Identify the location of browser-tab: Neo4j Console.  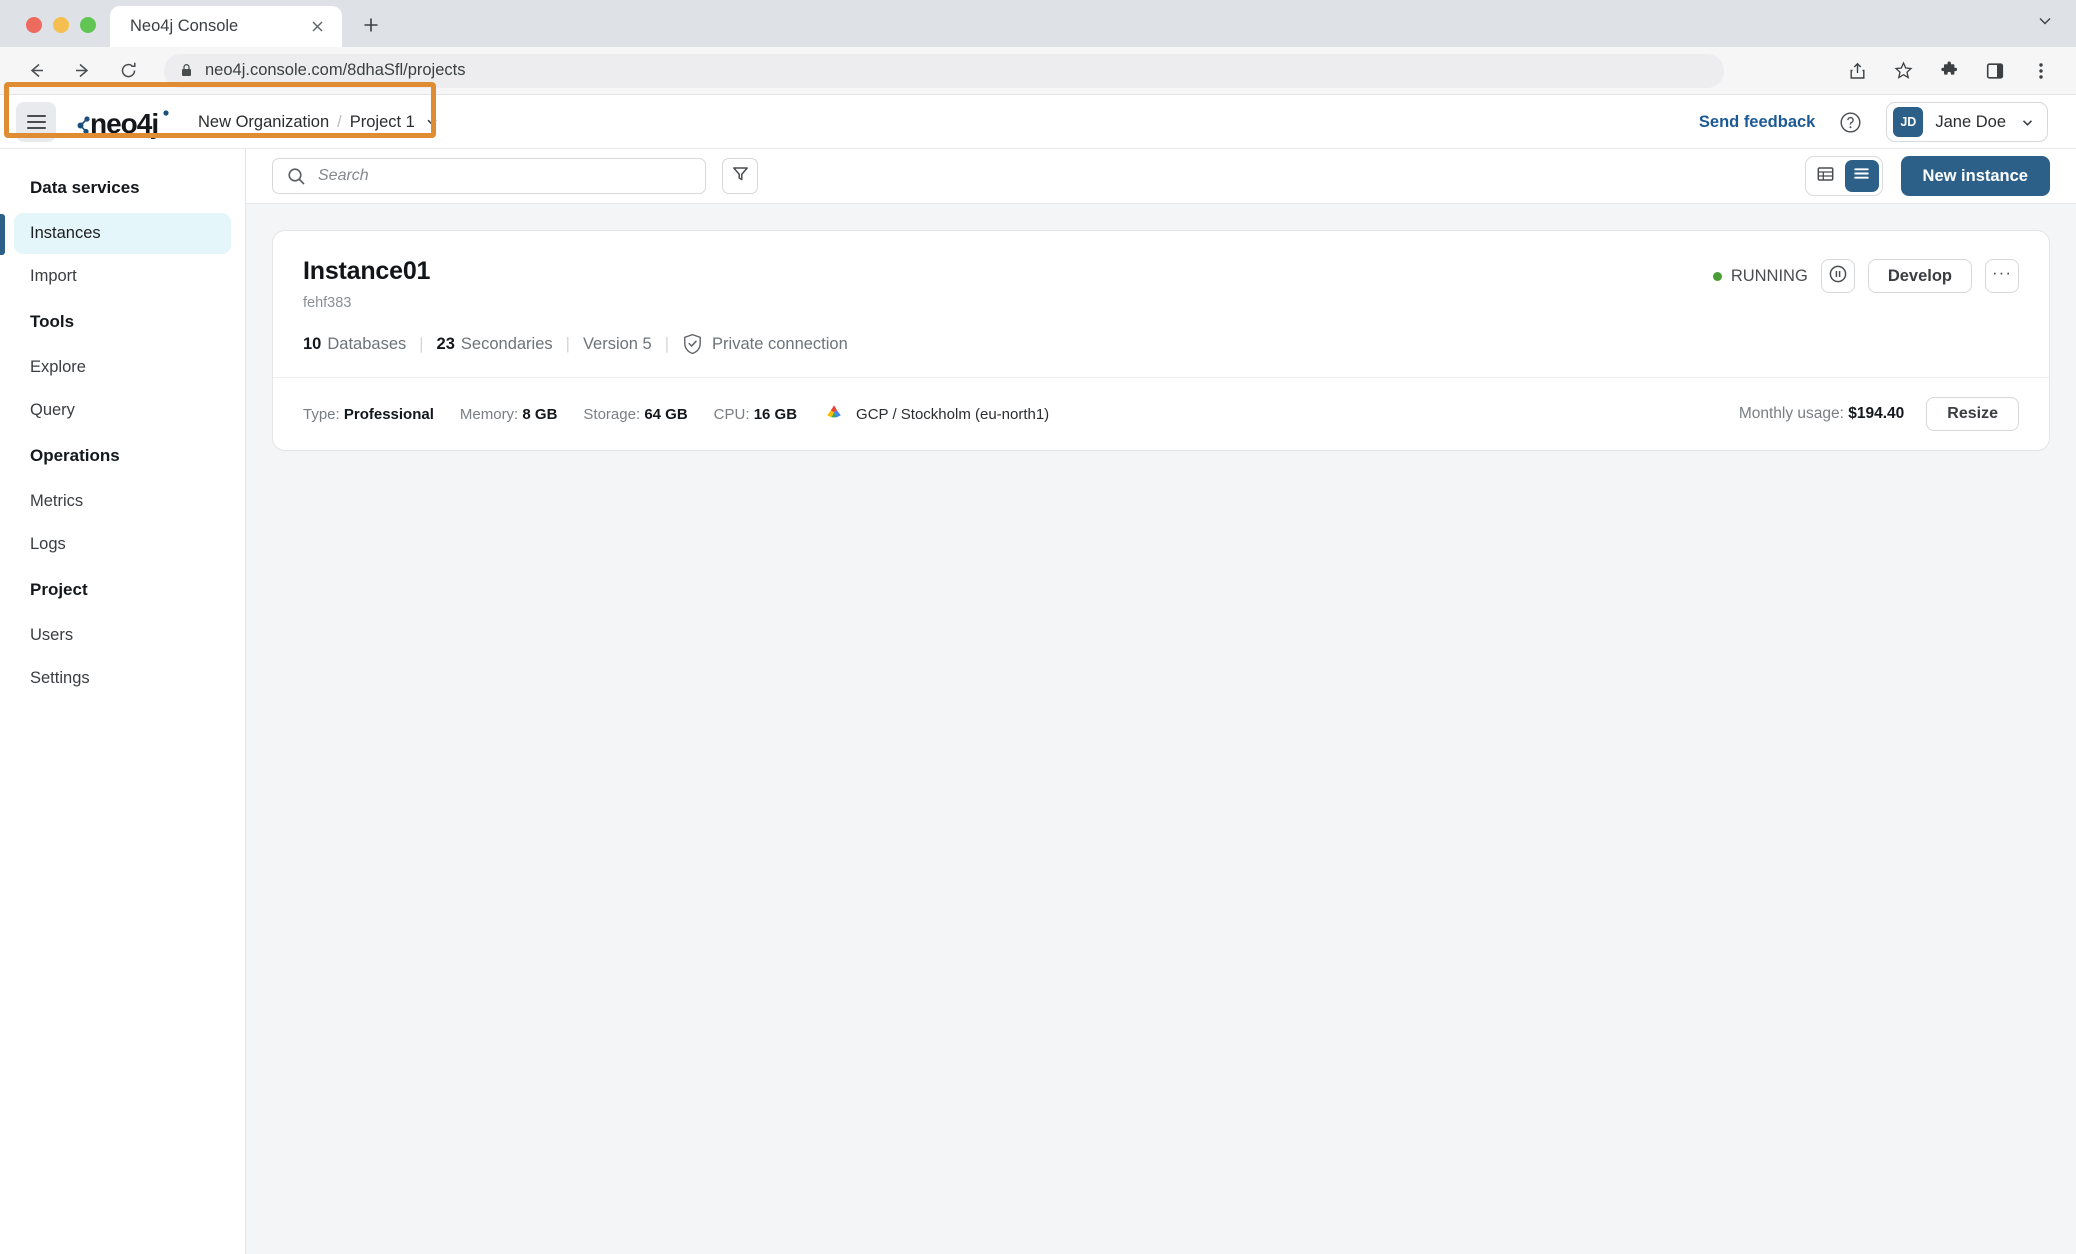
(226, 26).